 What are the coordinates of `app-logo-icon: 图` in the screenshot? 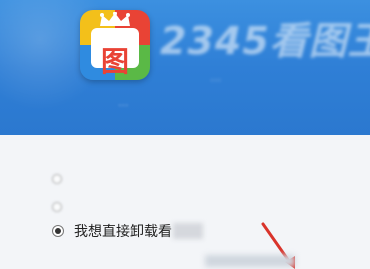 It's located at (115, 45).